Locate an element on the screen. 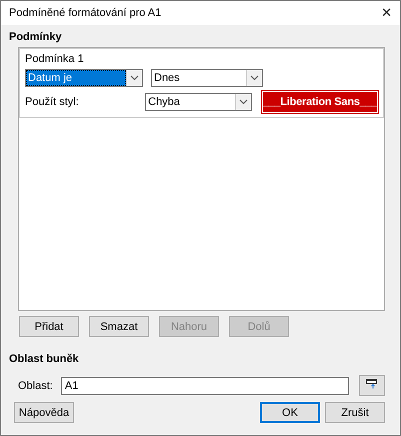  range-label: Oblast: is located at coordinates (35, 386).